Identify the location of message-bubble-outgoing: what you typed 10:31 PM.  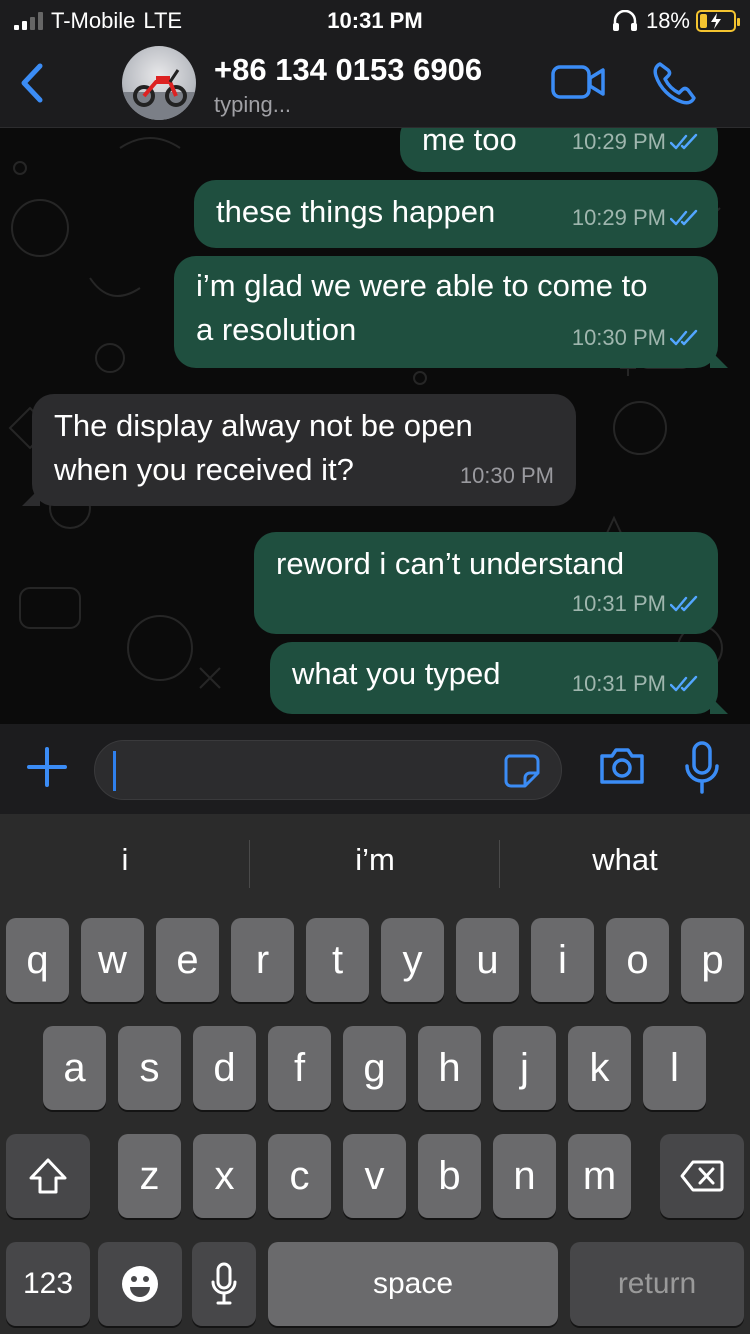
(499, 678).